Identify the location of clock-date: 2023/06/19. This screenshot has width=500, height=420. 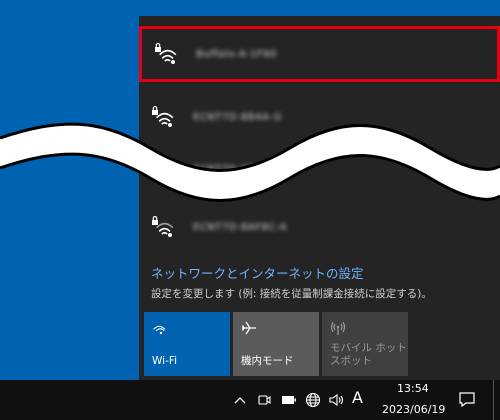
(413, 409).